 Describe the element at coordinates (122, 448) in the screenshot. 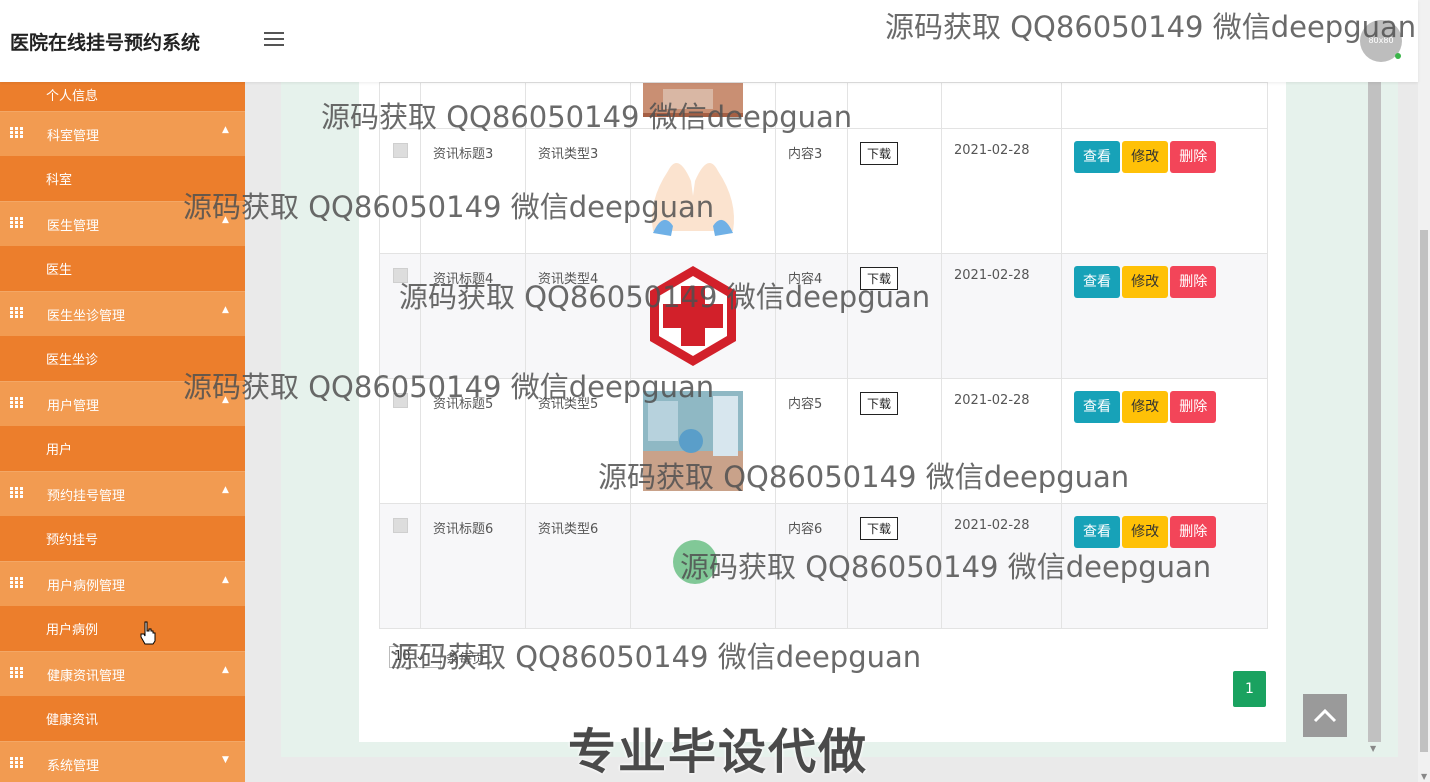

I see `sidebar-item-user: 用户` at that location.